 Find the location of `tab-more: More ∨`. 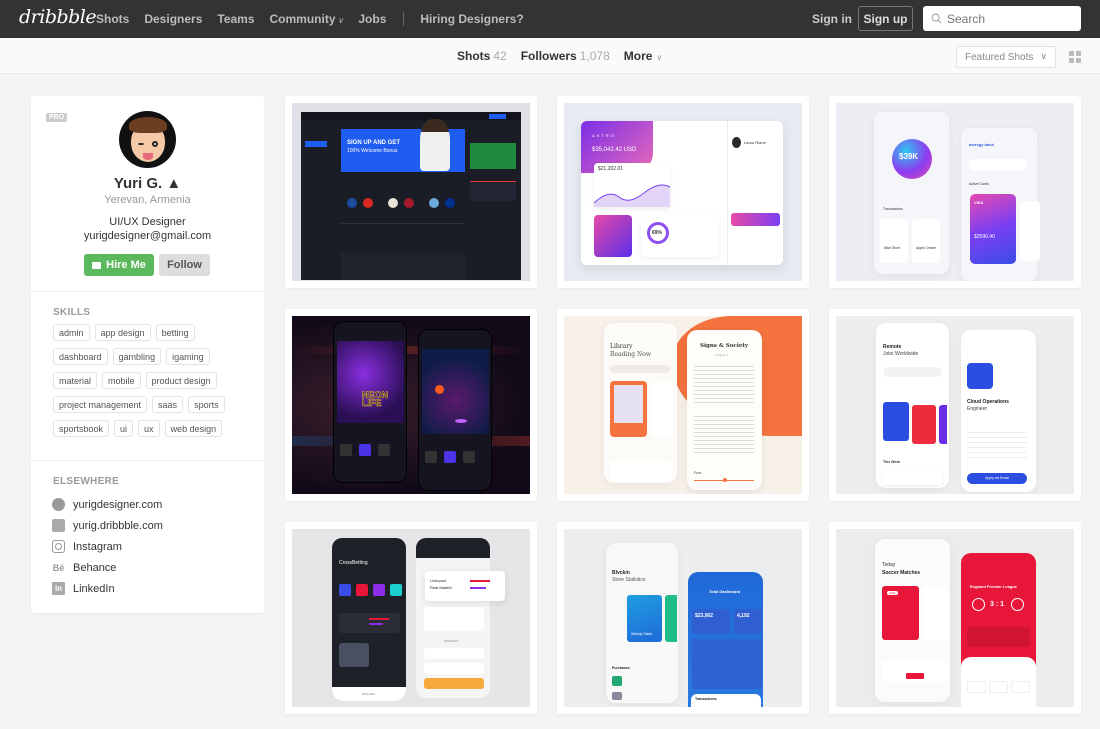

tab-more: More ∨ is located at coordinates (643, 56).